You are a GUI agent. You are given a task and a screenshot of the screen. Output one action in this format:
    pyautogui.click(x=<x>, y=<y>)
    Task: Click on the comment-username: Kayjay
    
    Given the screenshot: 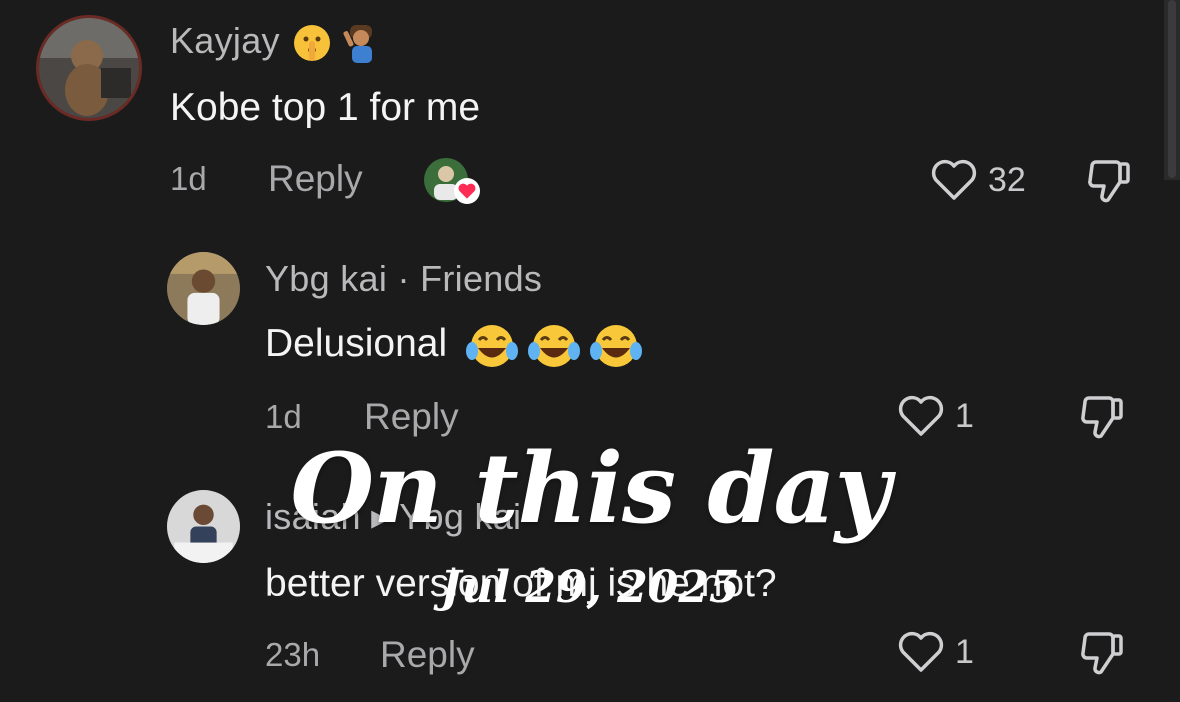 What is the action you would take?
    pyautogui.click(x=276, y=42)
    